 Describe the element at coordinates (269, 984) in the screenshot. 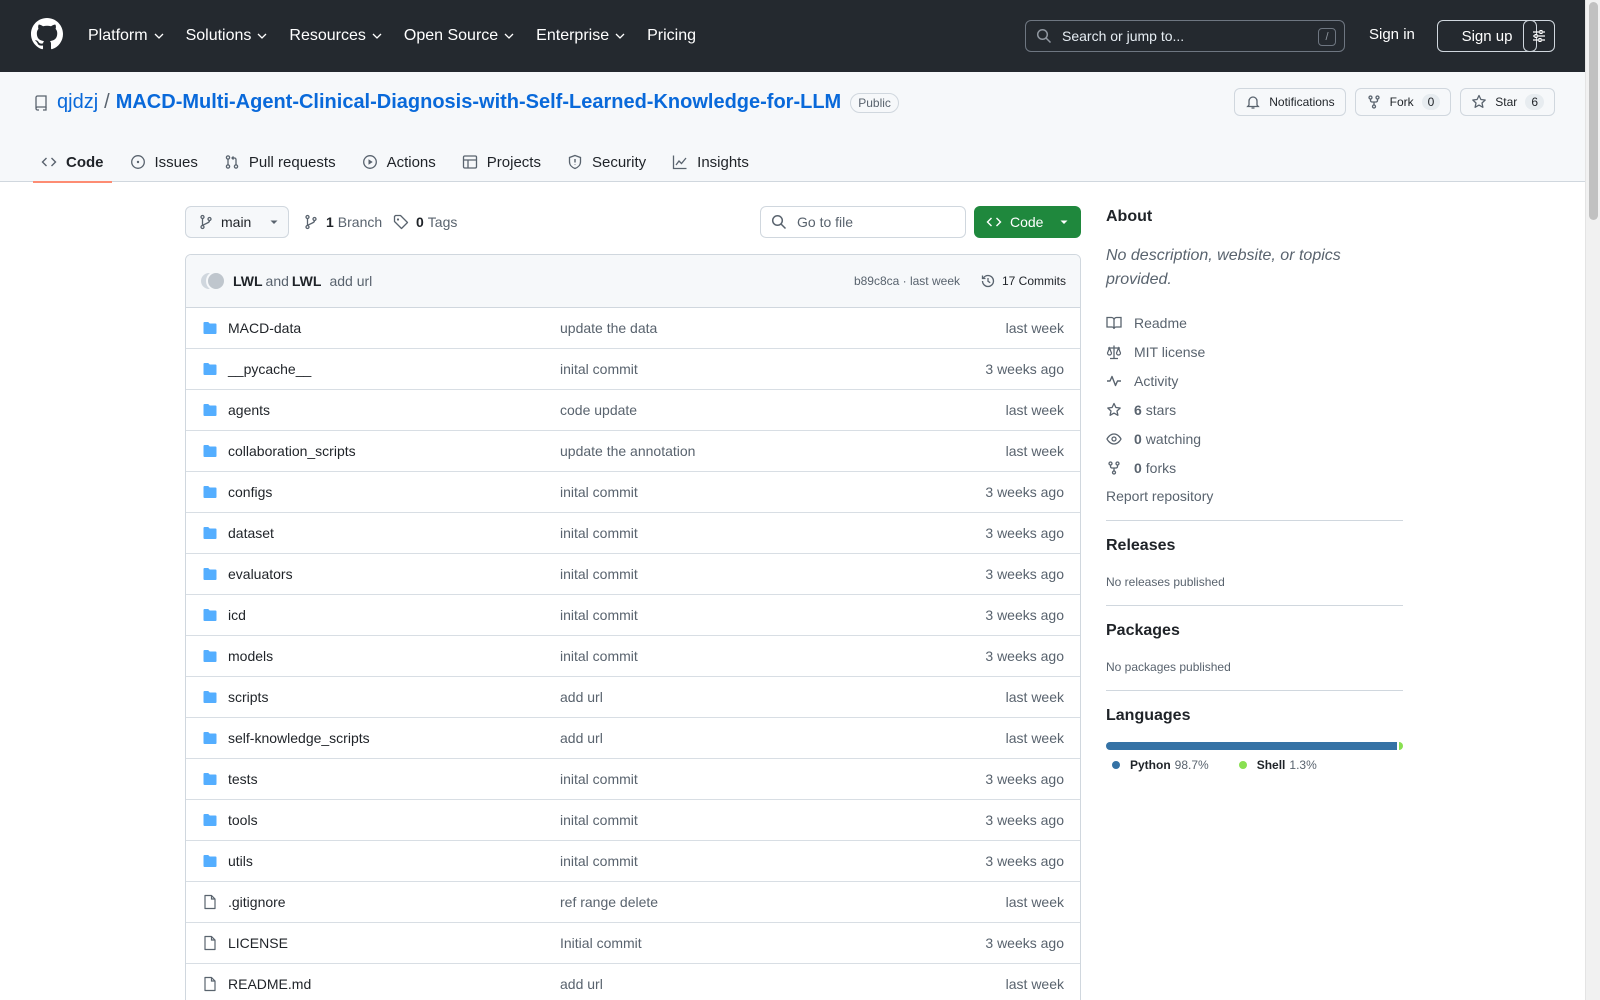

I see `file-name-link: README.md` at that location.